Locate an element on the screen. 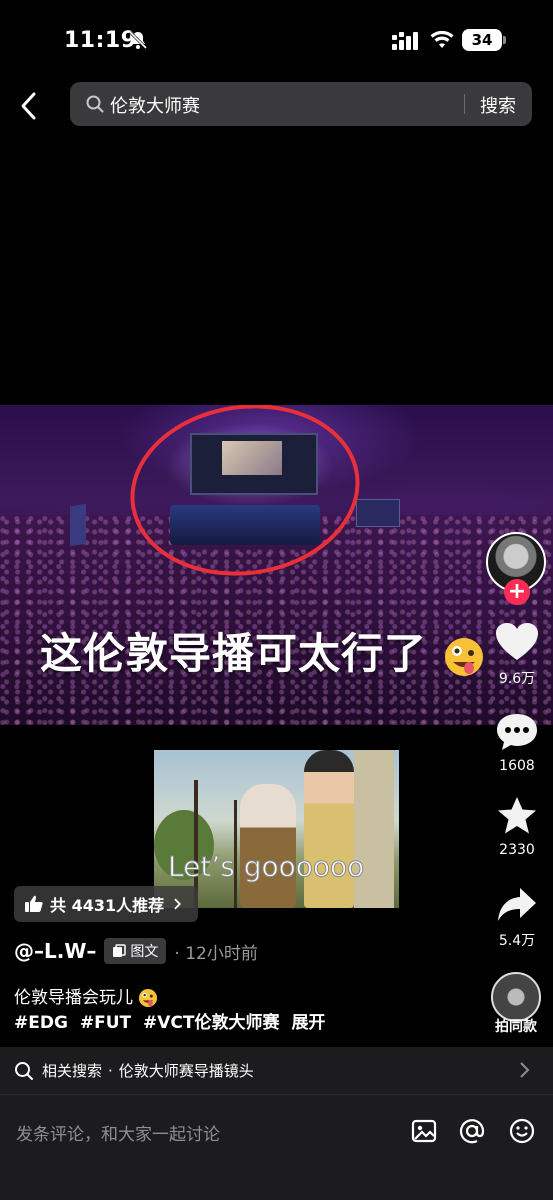 The height and width of the screenshot is (1200, 553). search-divider is located at coordinates (464, 104).